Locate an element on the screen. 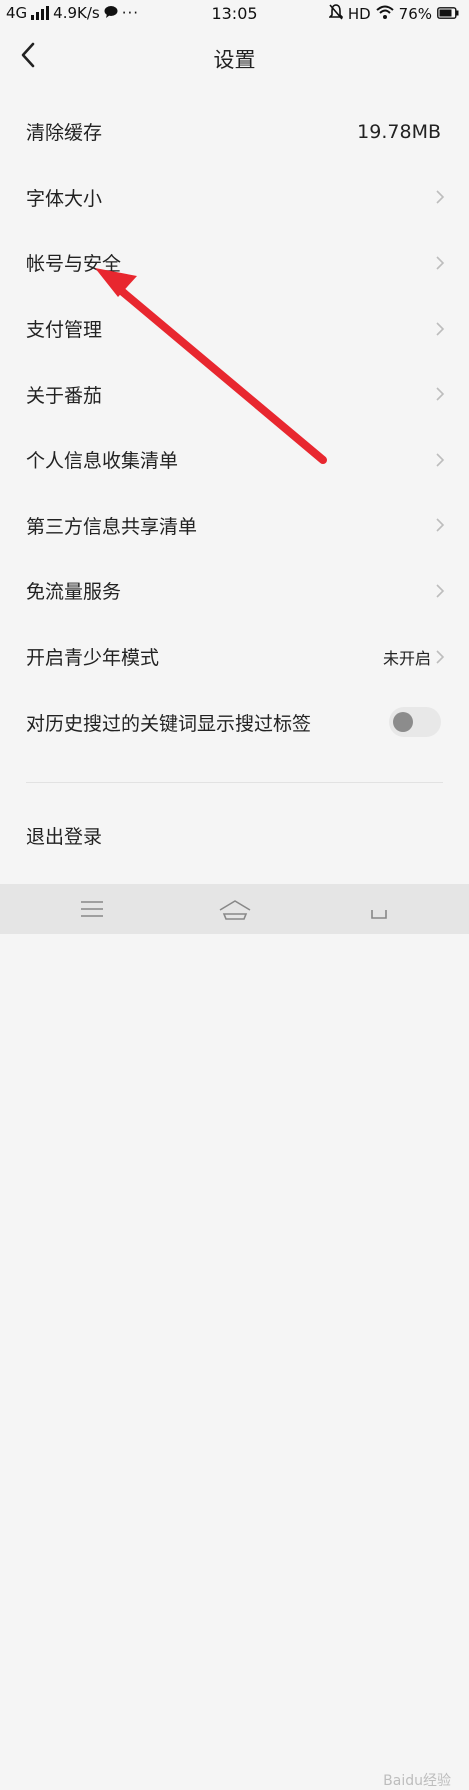 Image resolution: width=469 pixels, height=1790 pixels. setting-label: 字体大小 is located at coordinates (64, 198).